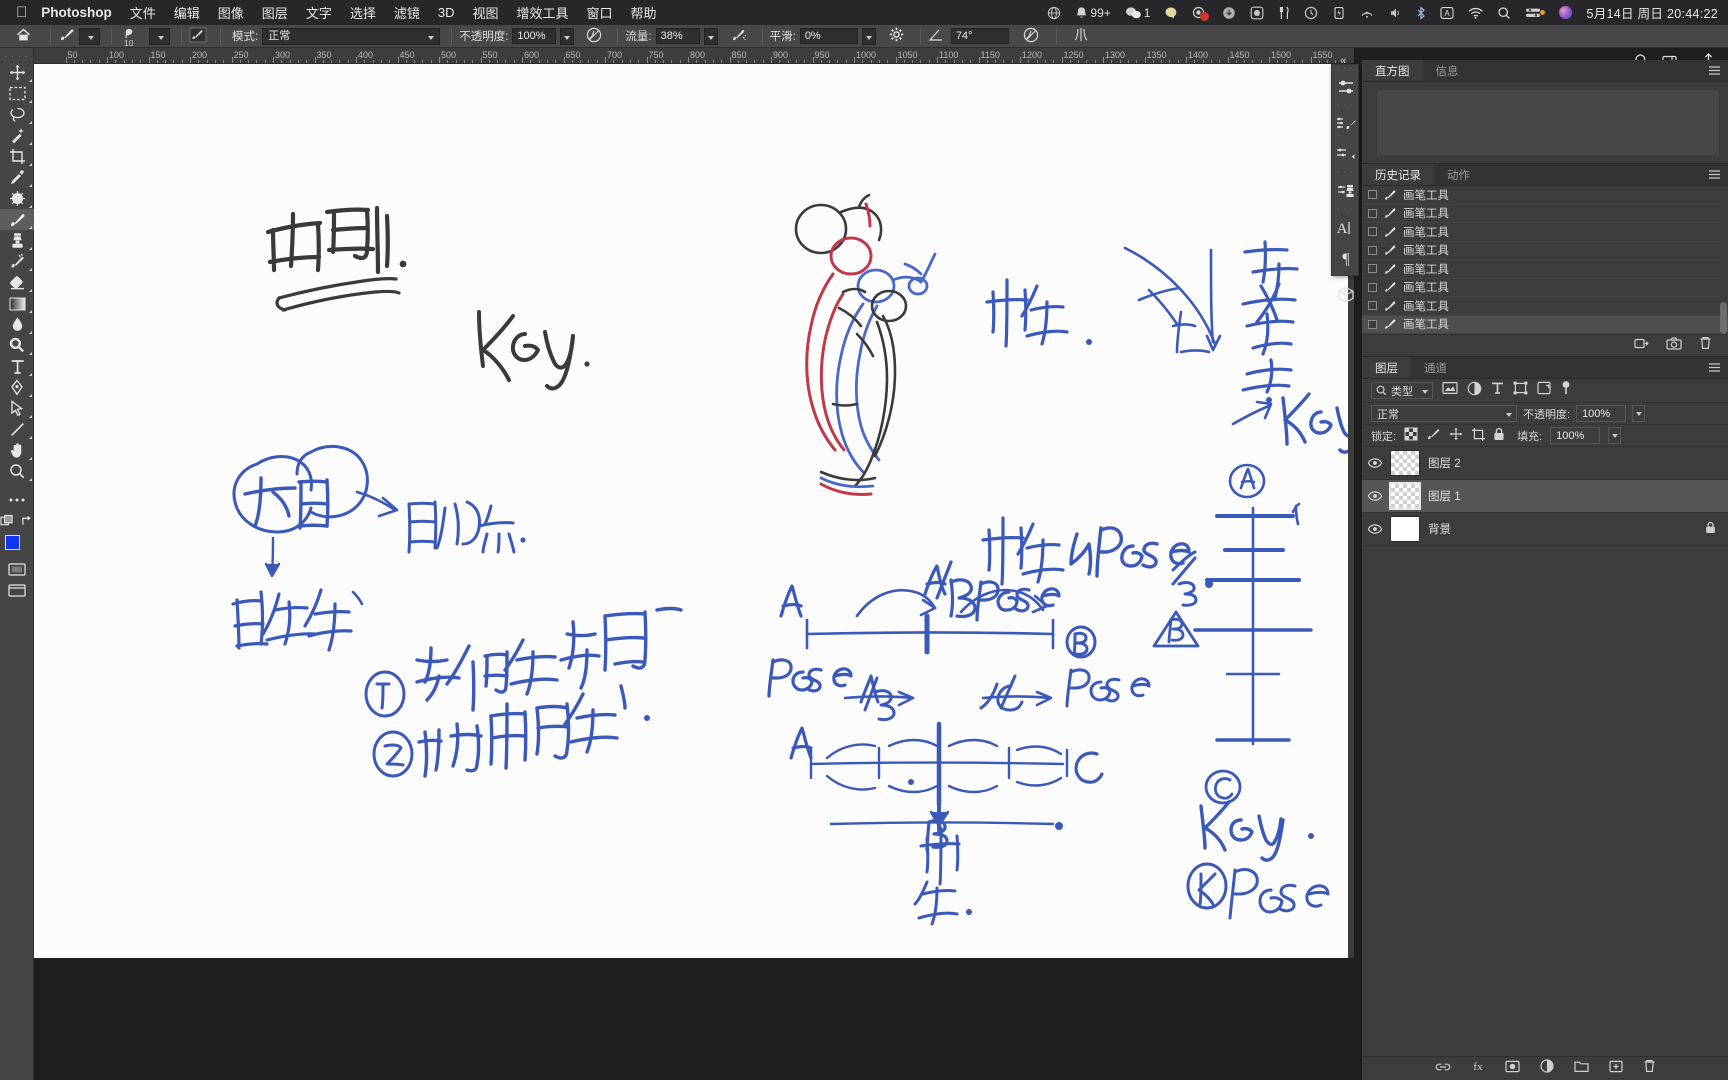 This screenshot has height=1080, width=1728. Describe the element at coordinates (23, 36) in the screenshot. I see `home-icon` at that location.